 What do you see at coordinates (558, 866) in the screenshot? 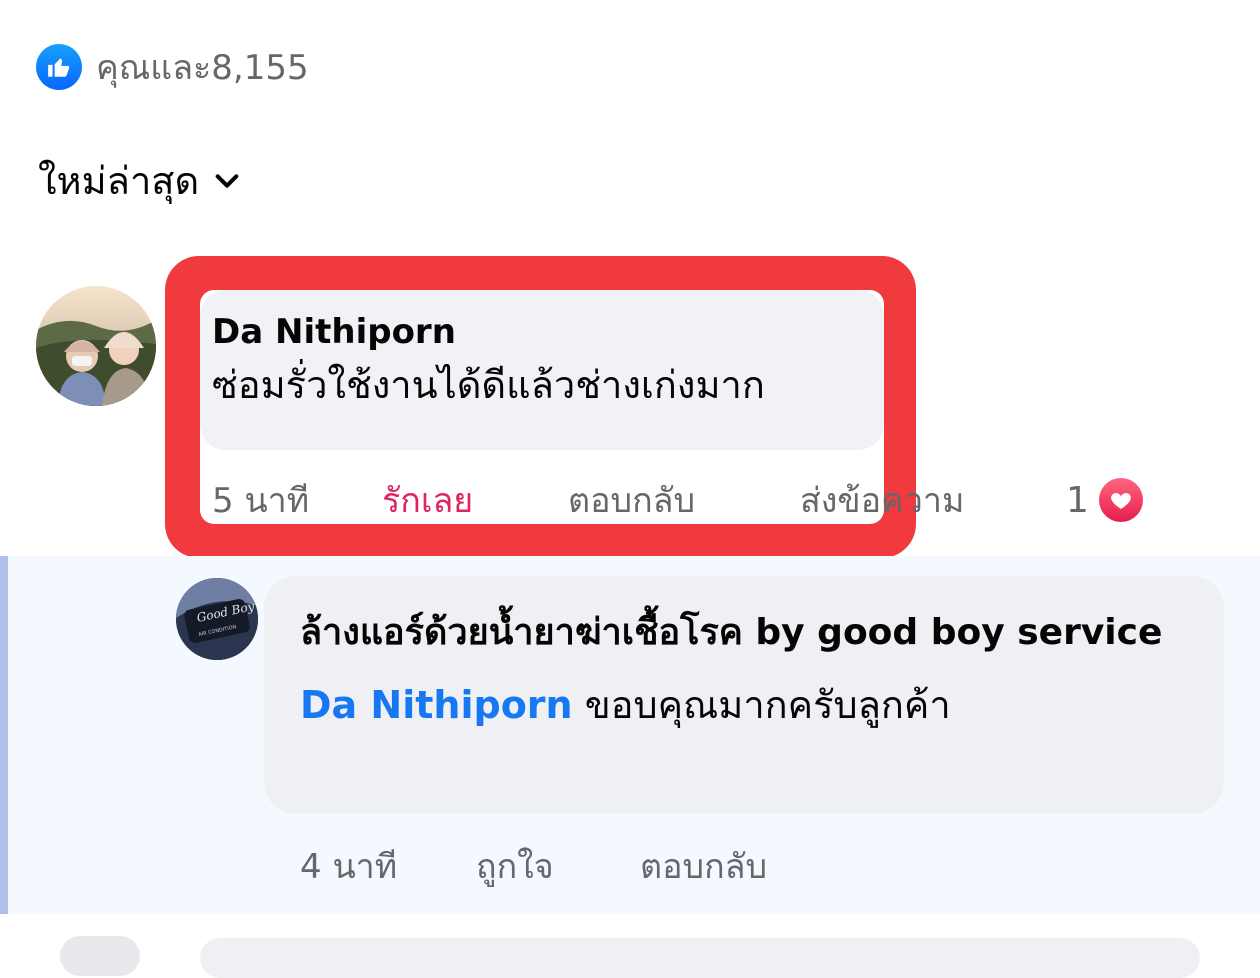
I see `like-button: ถูกใจ` at bounding box center [558, 866].